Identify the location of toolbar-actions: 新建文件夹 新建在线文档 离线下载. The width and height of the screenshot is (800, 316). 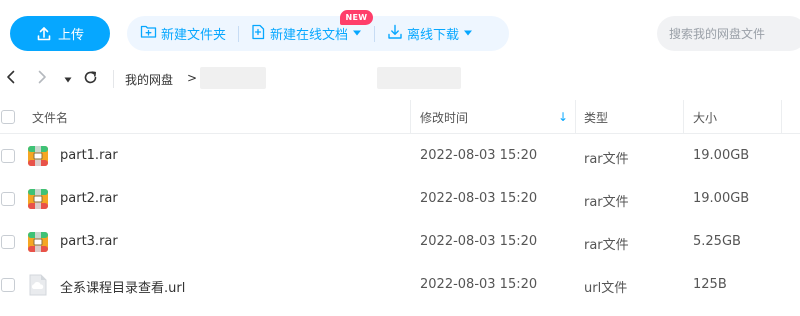
(318, 33).